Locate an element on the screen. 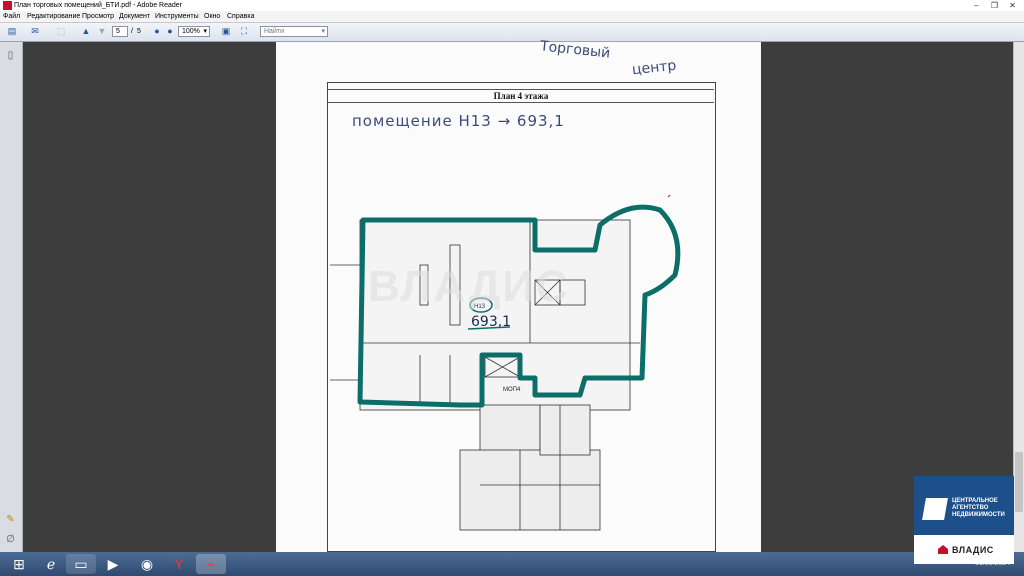 The height and width of the screenshot is (576, 1024). close-button: ✕ is located at coordinates (1012, 5).